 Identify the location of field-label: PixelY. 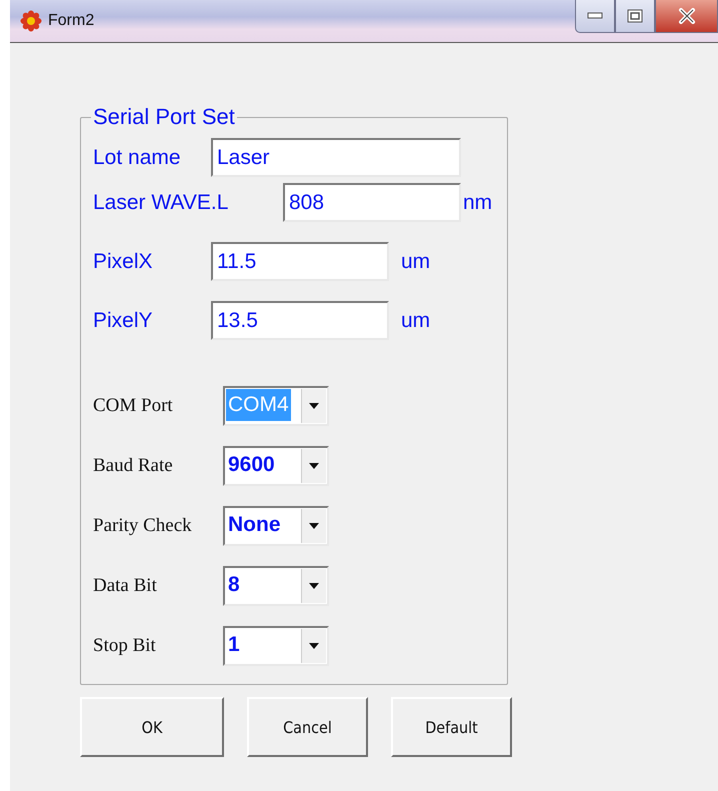
(123, 320).